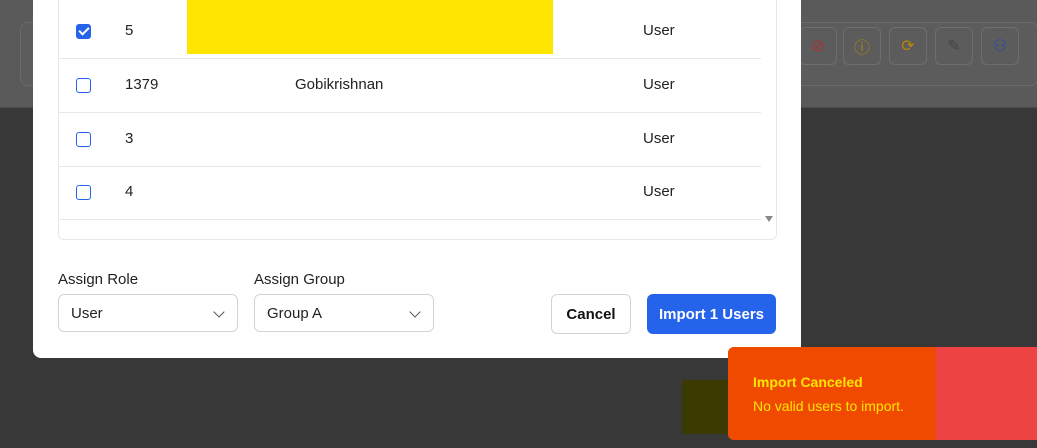 Image resolution: width=1037 pixels, height=448 pixels. I want to click on table-row: 3 User, so click(410, 140).